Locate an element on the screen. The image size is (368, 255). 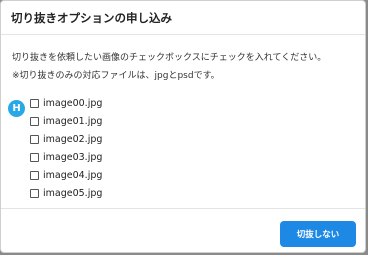
list-item: image03.jpg is located at coordinates (192, 157).